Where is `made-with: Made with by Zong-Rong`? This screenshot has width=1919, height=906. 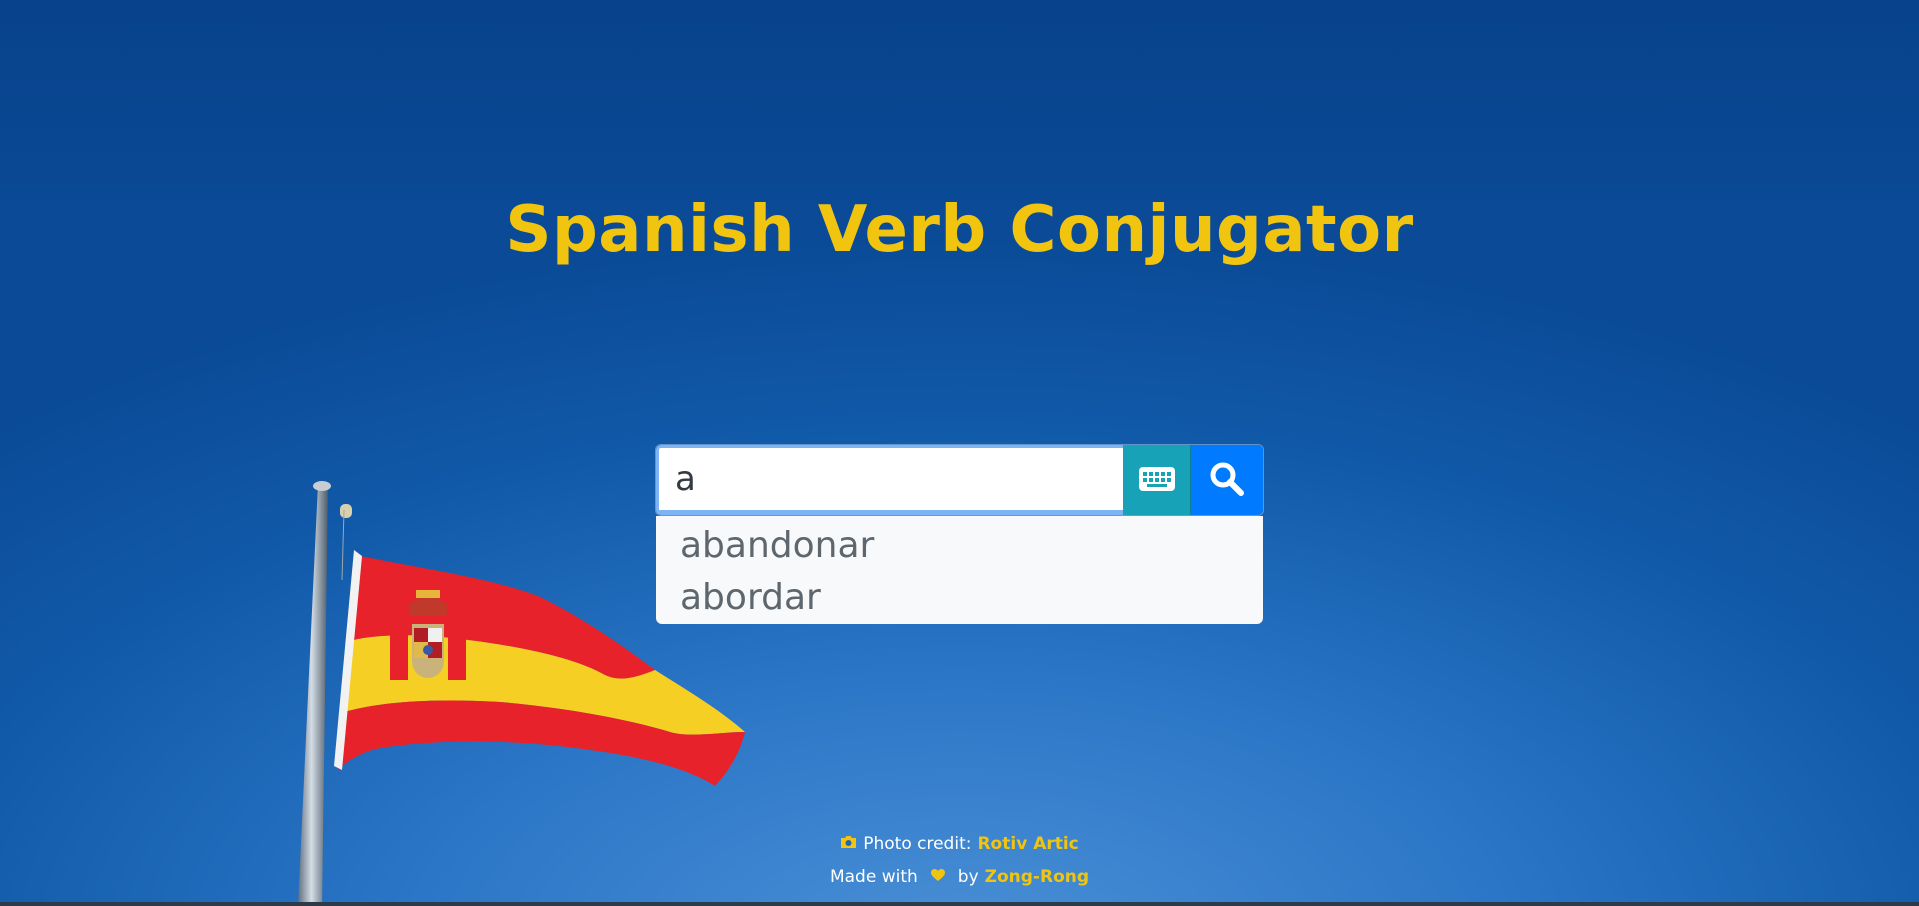
made-with: Made with by Zong-Rong is located at coordinates (959, 877).